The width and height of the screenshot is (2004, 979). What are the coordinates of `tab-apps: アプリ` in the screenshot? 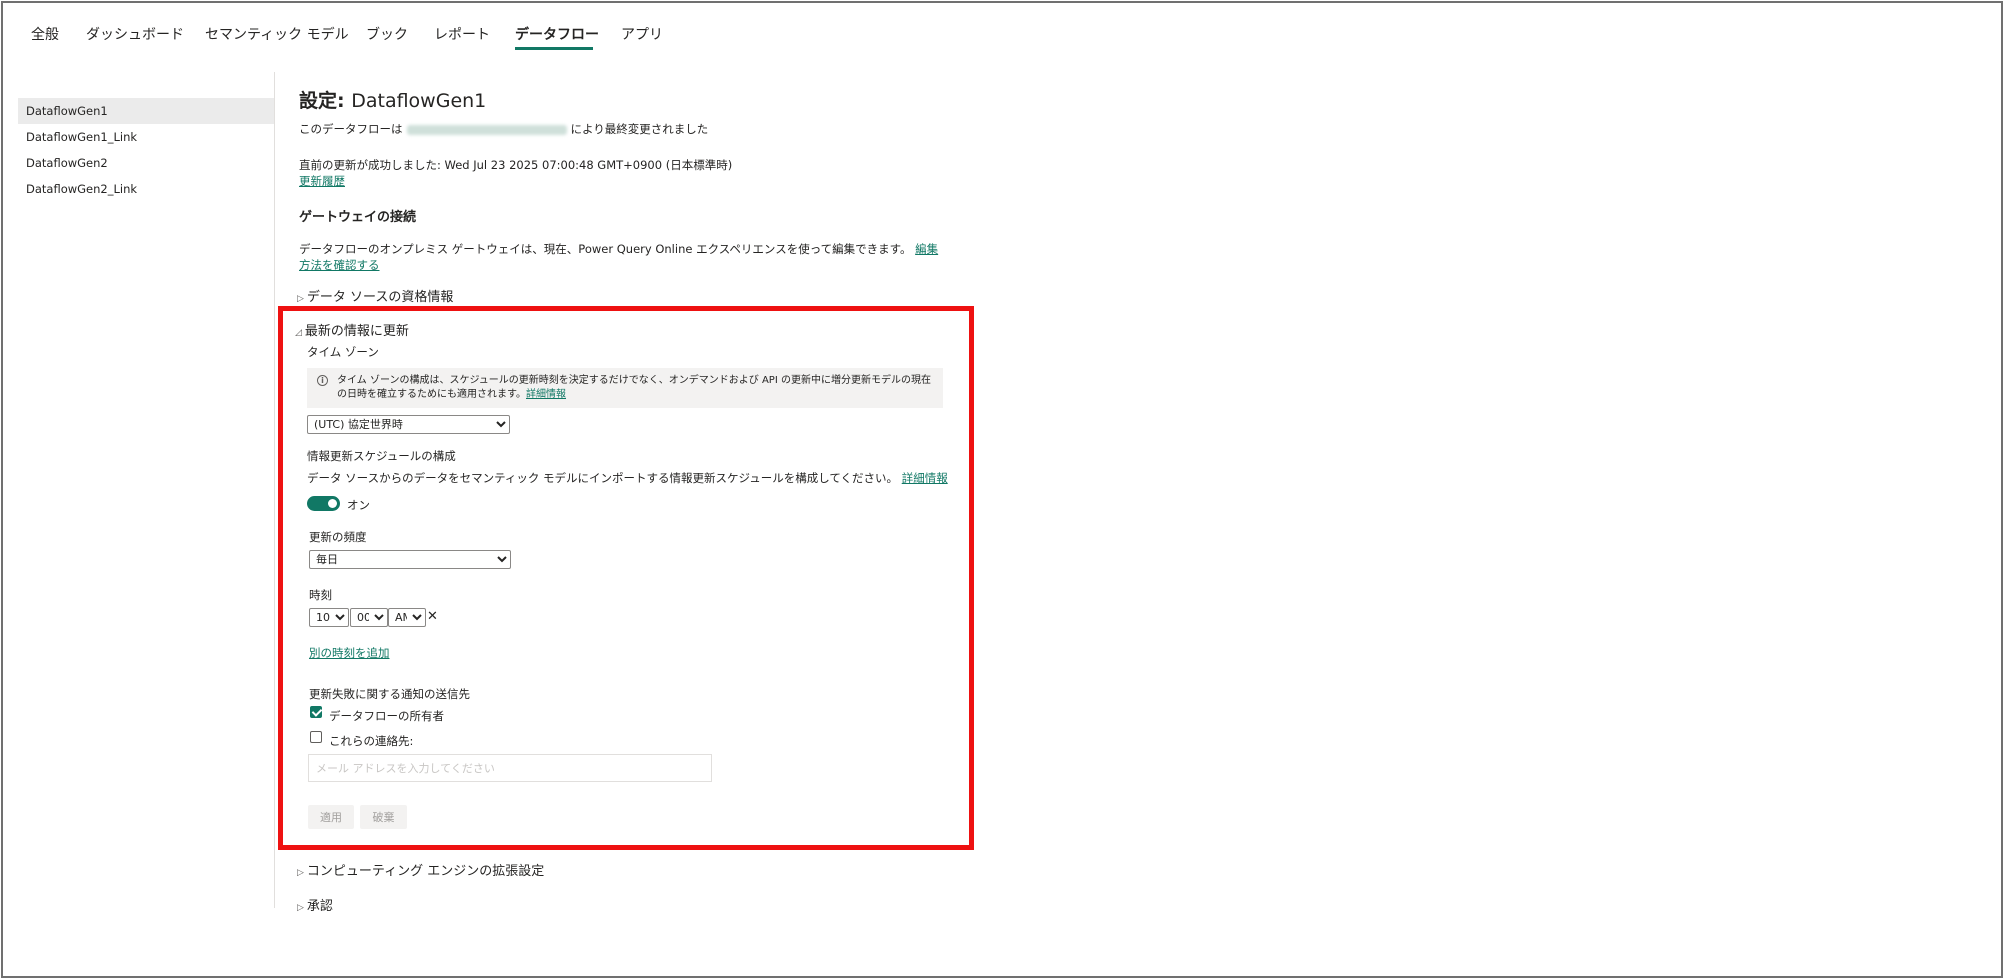 It's located at (642, 34).